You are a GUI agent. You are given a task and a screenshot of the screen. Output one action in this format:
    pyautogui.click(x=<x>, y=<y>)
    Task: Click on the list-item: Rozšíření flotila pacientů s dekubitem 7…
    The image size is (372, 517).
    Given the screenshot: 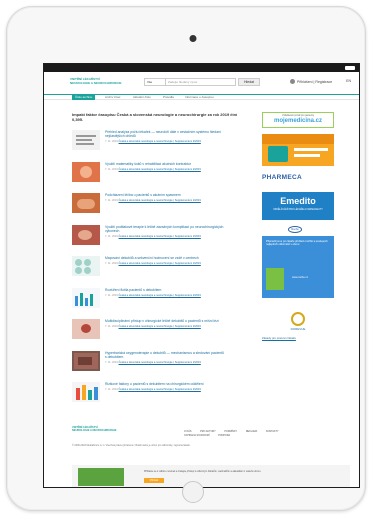 What is the action you would take?
    pyautogui.click(x=157, y=303)
    